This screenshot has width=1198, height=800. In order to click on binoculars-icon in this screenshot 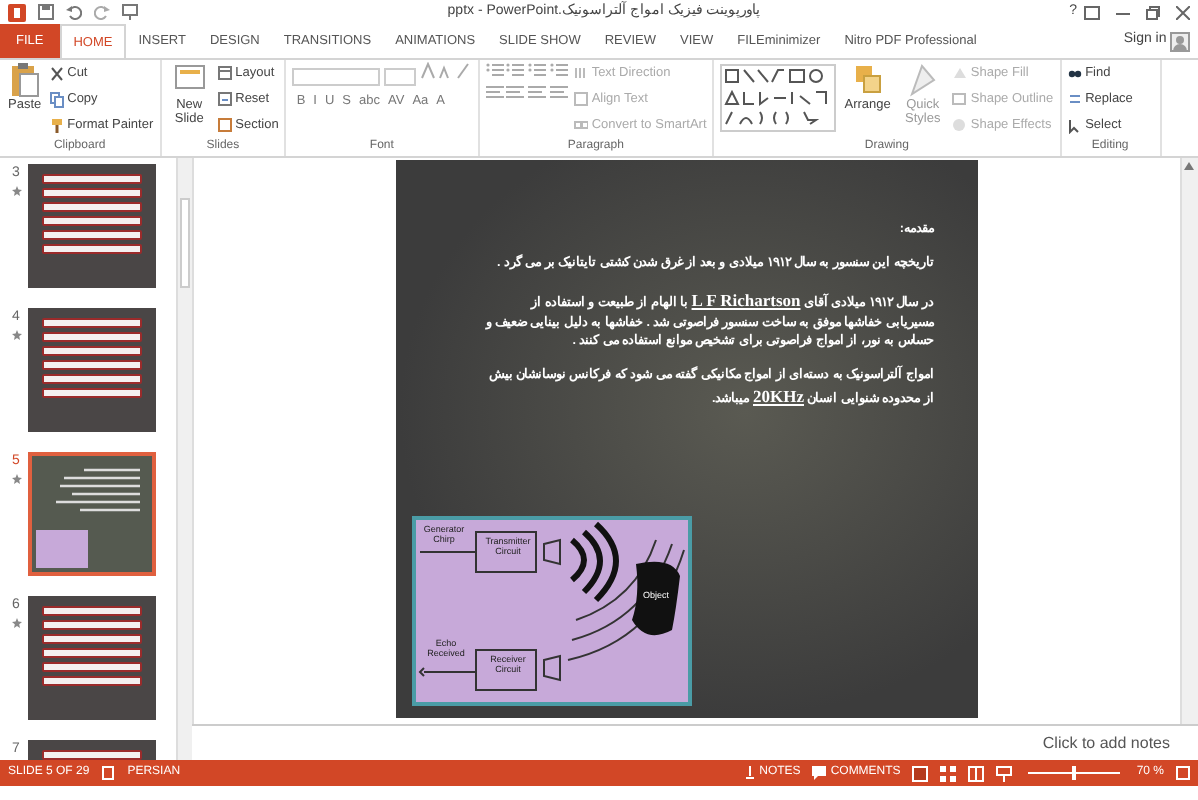, I will do `click(1074, 74)`.